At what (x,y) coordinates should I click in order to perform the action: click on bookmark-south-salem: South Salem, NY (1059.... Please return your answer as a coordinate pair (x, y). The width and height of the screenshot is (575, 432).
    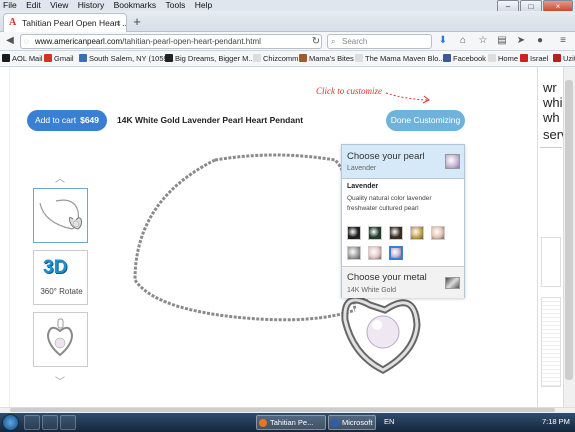
    Looking at the image, I should click on (126, 58).